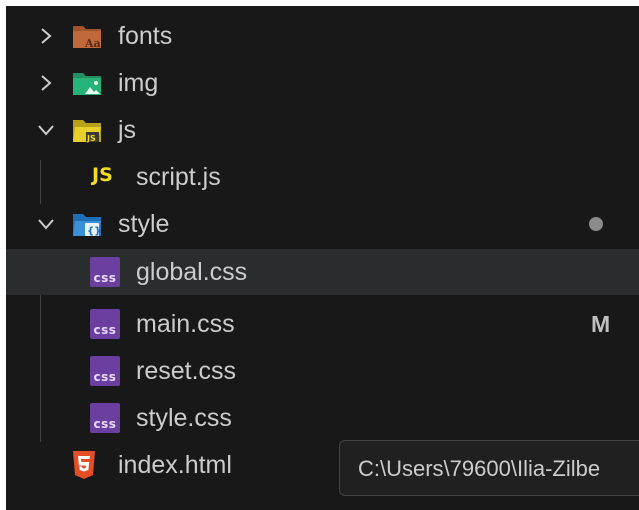  I want to click on folder-js-icon: JS, so click(87, 131).